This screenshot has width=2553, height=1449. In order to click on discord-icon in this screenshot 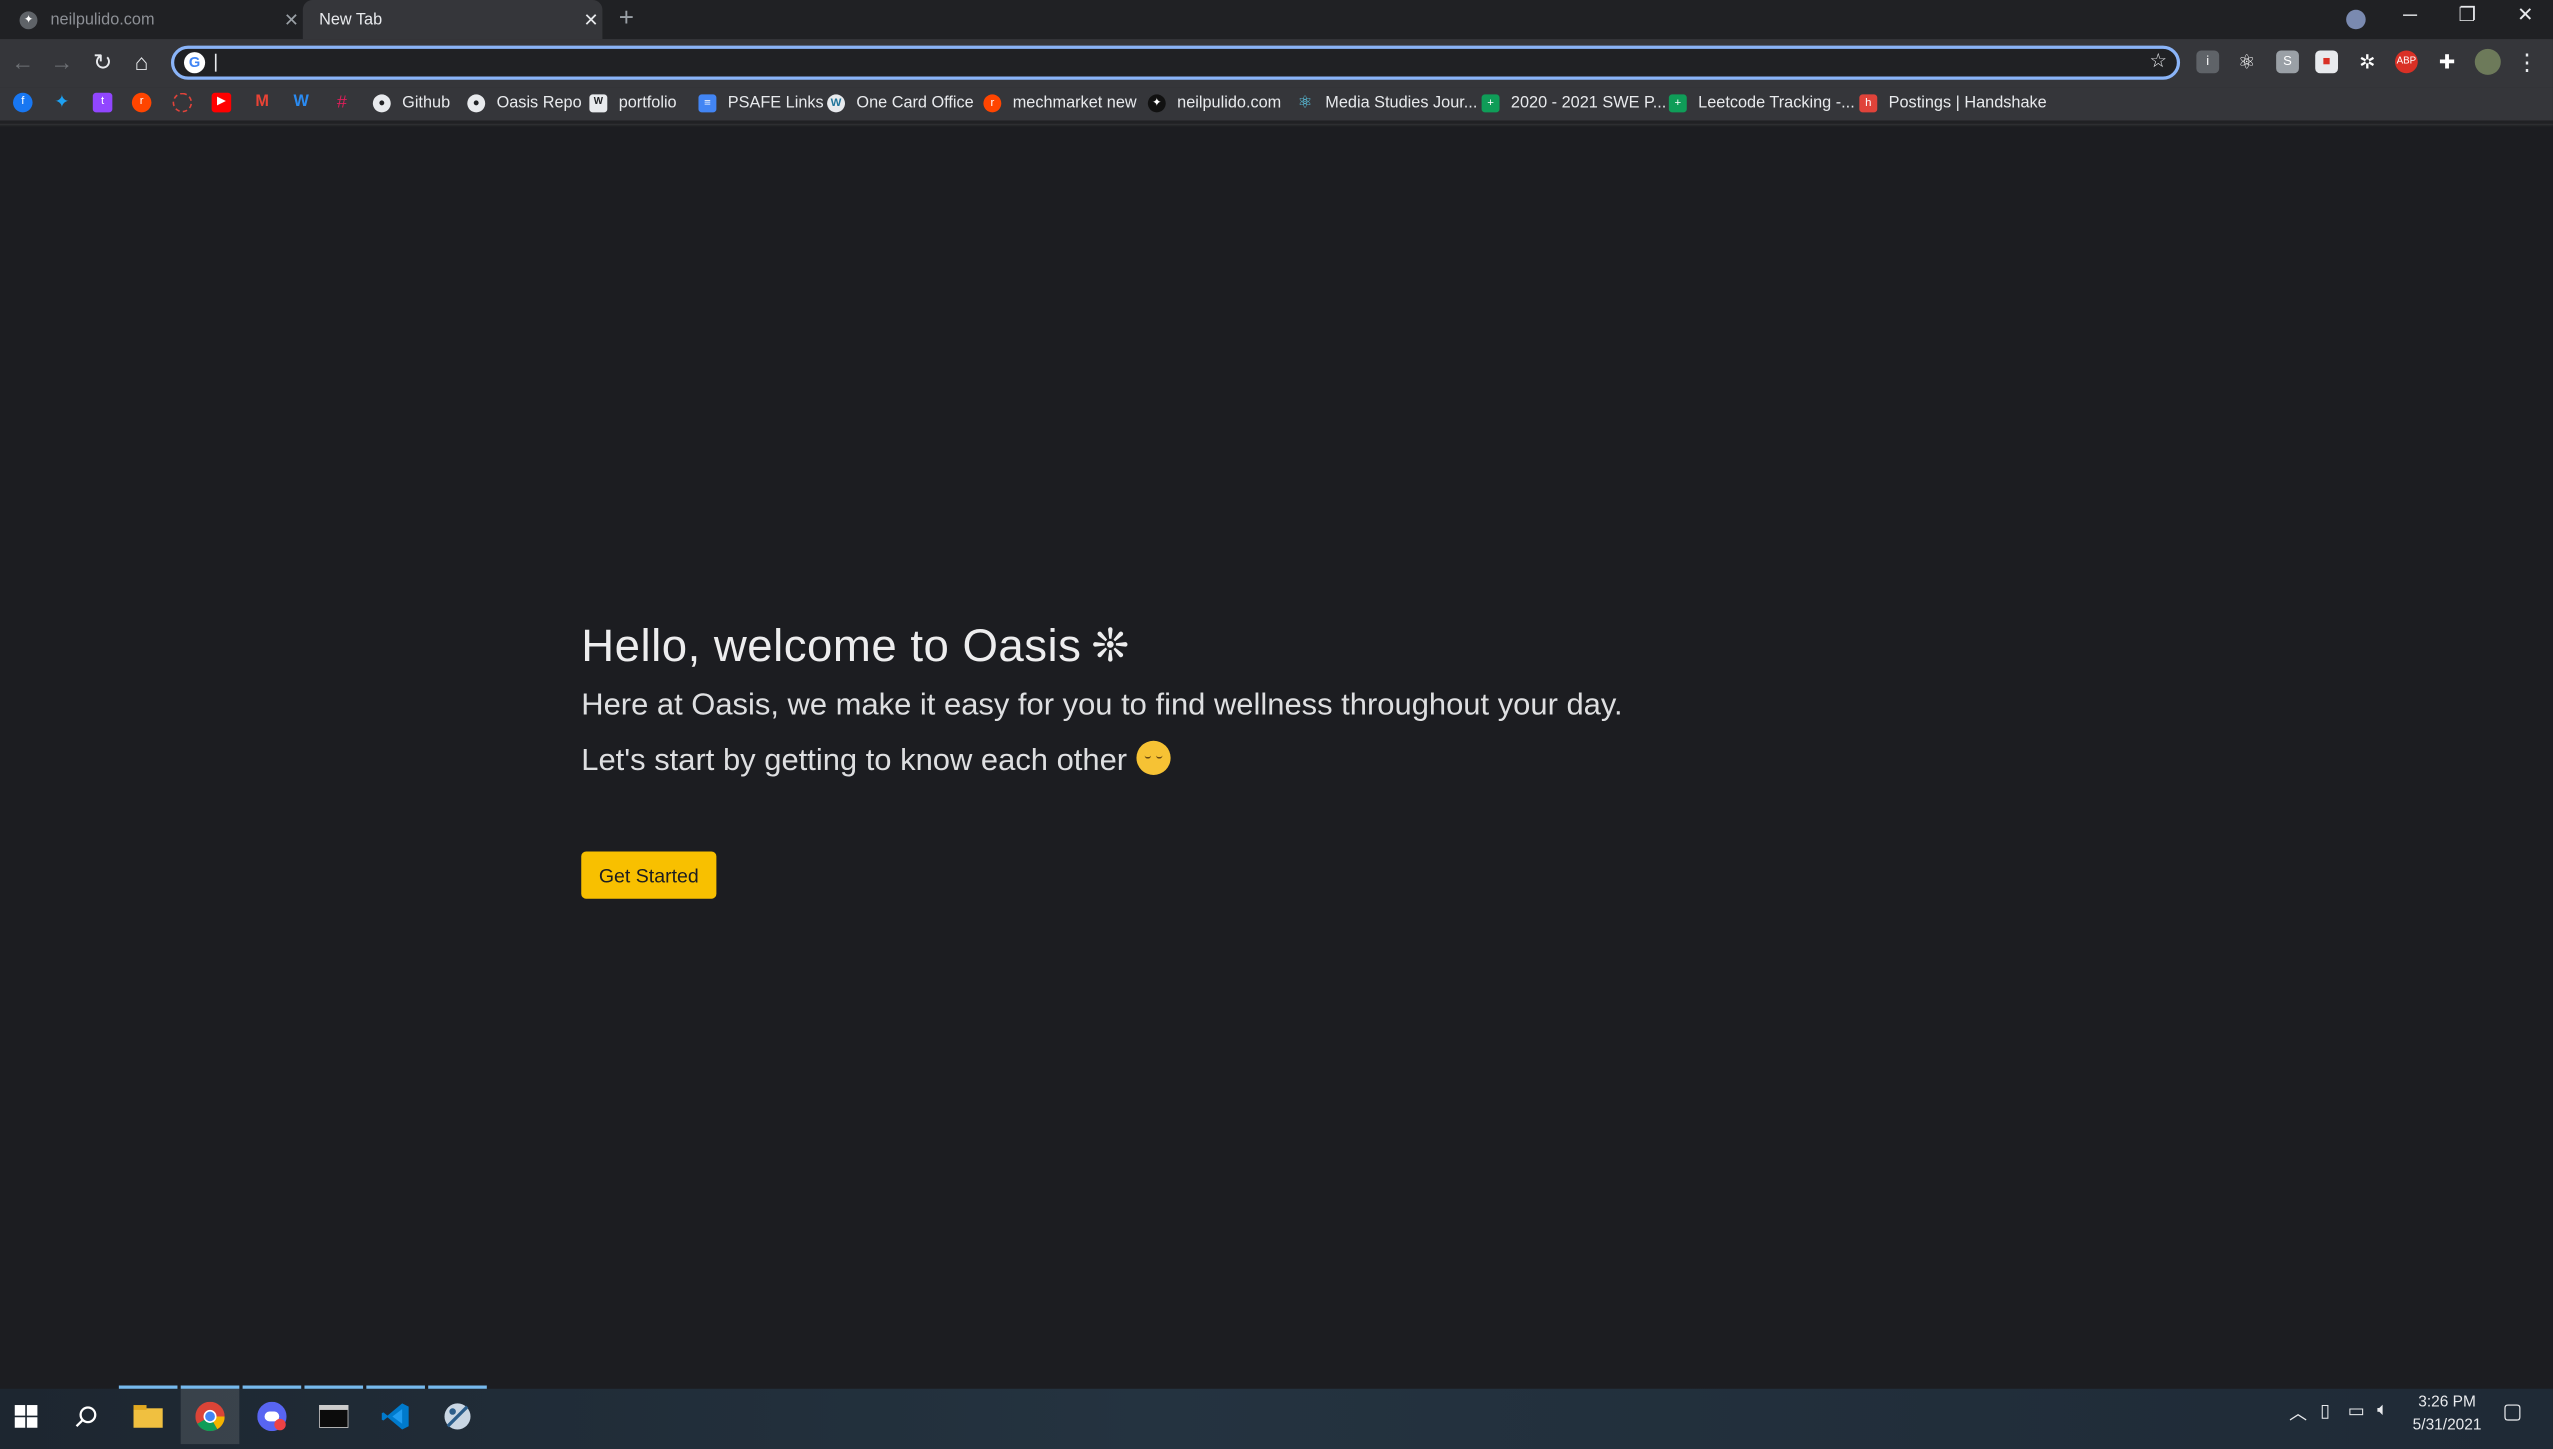, I will do `click(272, 1417)`.